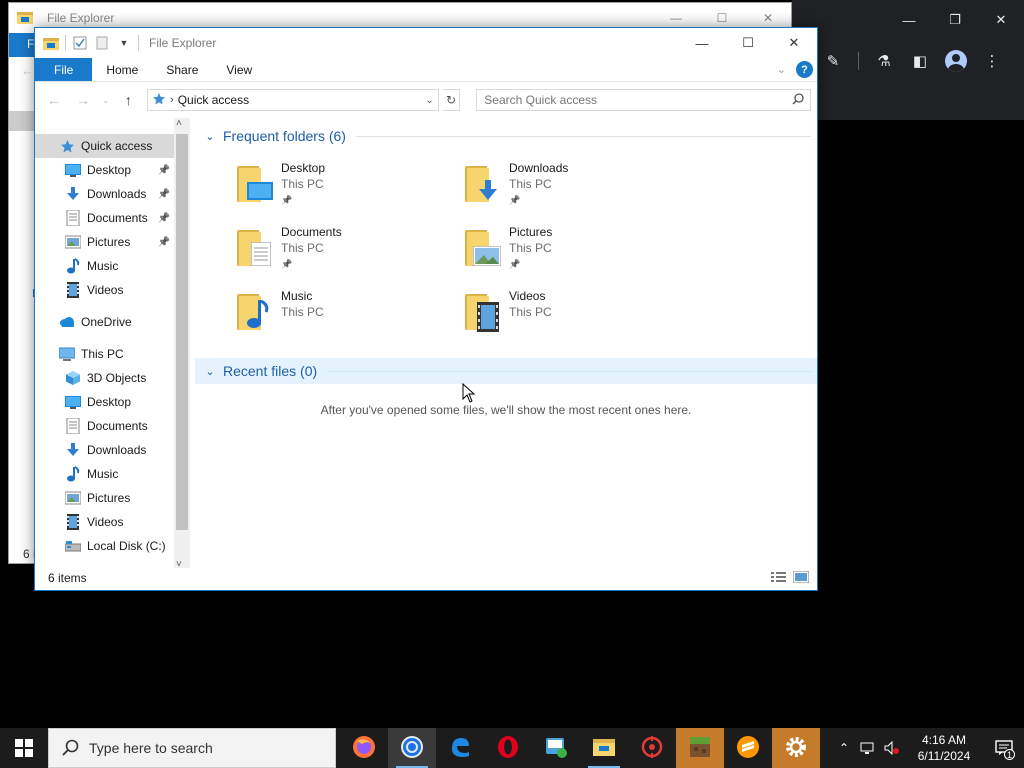 Image resolution: width=1024 pixels, height=768 pixels. I want to click on address-dropdown-chevron-icon: ⌄, so click(429, 100).